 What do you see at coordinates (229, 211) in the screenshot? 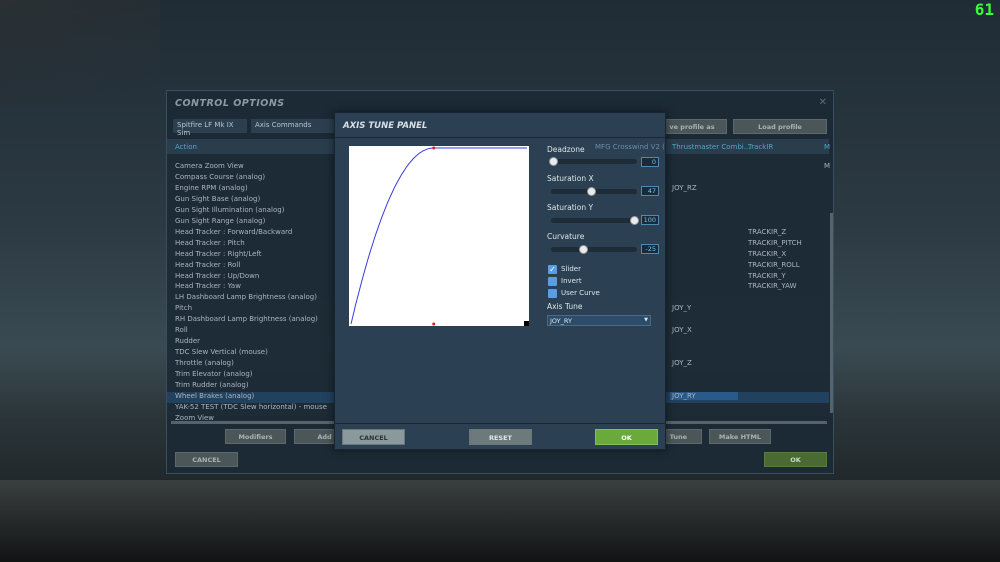
I see `table-row-action: Gun Sight Illumination (analog)` at bounding box center [229, 211].